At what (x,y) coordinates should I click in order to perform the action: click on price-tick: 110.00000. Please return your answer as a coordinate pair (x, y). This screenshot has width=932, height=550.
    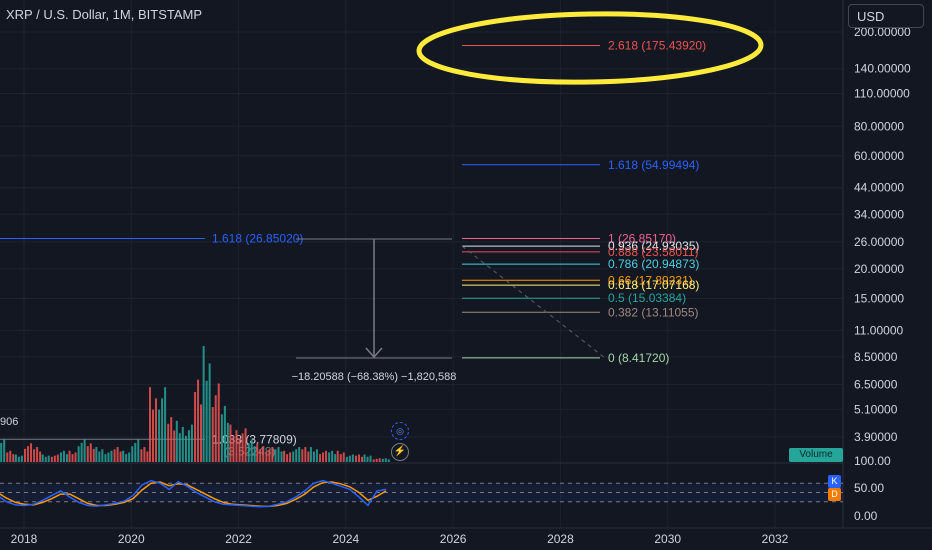
    Looking at the image, I should click on (882, 93).